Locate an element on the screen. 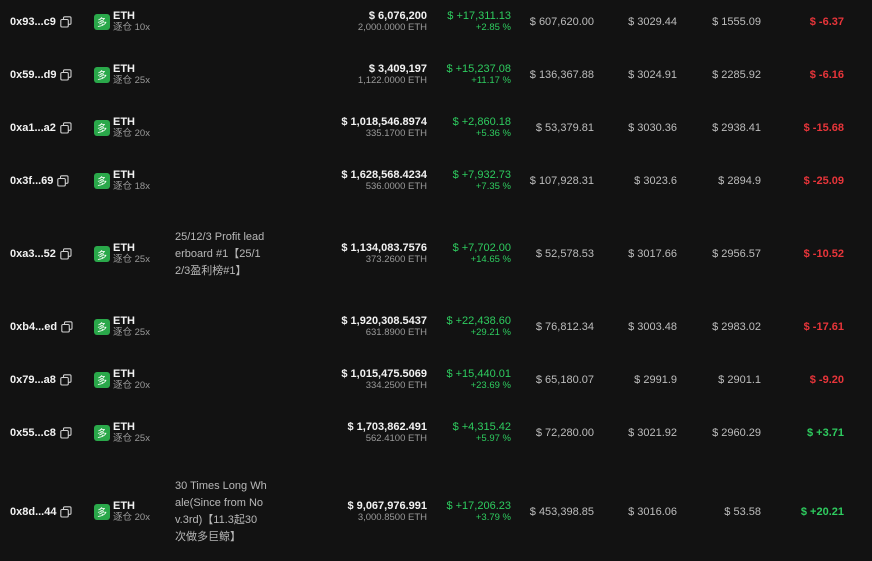  address-link: 0xa3...52 is located at coordinates (33, 254).